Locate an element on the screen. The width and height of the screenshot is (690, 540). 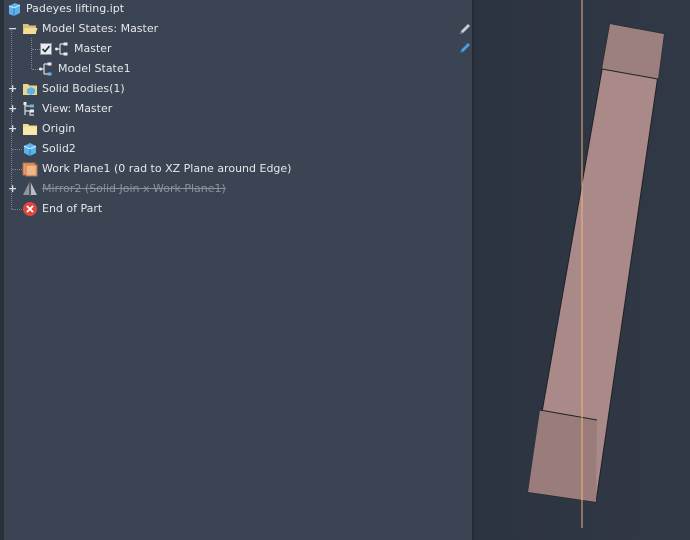
tree-node-mirror2: Mirror2 (Solid Join x Work Plane1) is located at coordinates (124, 189).